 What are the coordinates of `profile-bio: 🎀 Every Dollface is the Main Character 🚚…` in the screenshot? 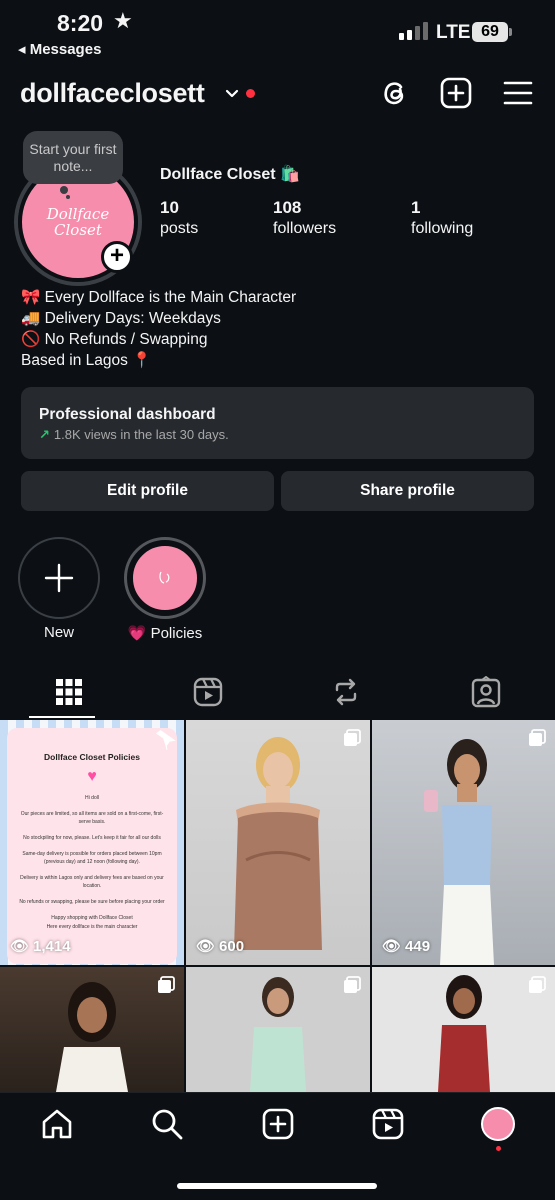 It's located at (158, 329).